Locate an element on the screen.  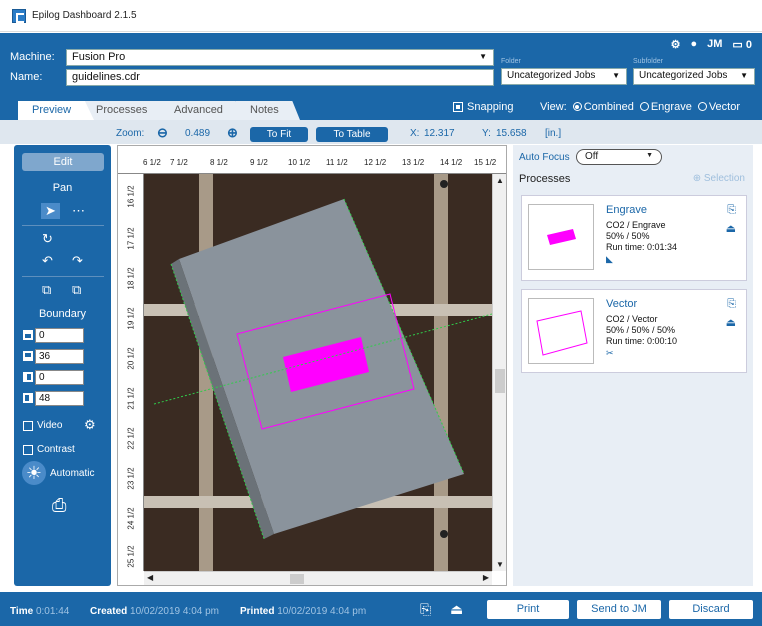
reset-icon: ↻ is located at coordinates (47, 239).